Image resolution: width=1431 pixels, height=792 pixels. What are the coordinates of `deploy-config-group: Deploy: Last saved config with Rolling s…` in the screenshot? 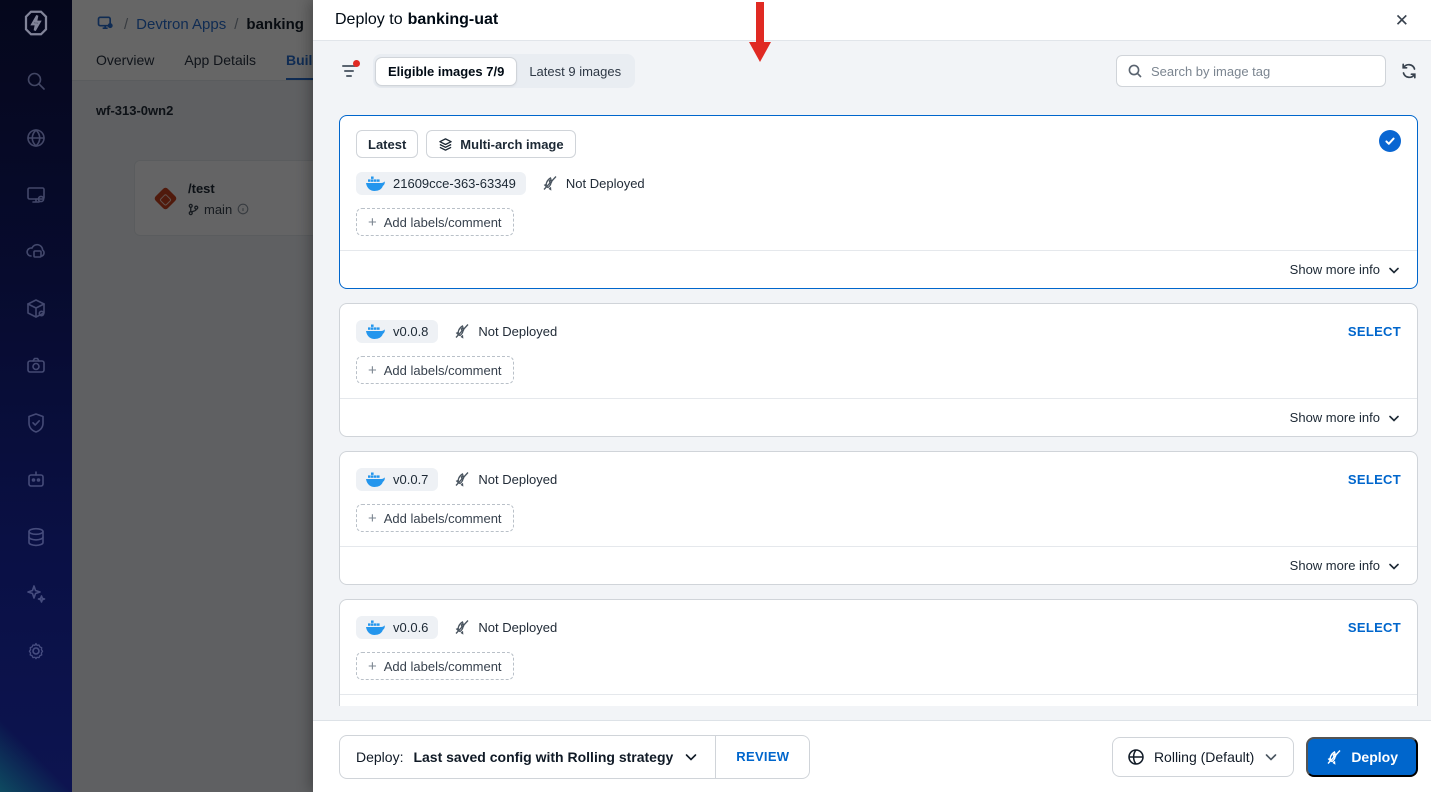 It's located at (575, 756).